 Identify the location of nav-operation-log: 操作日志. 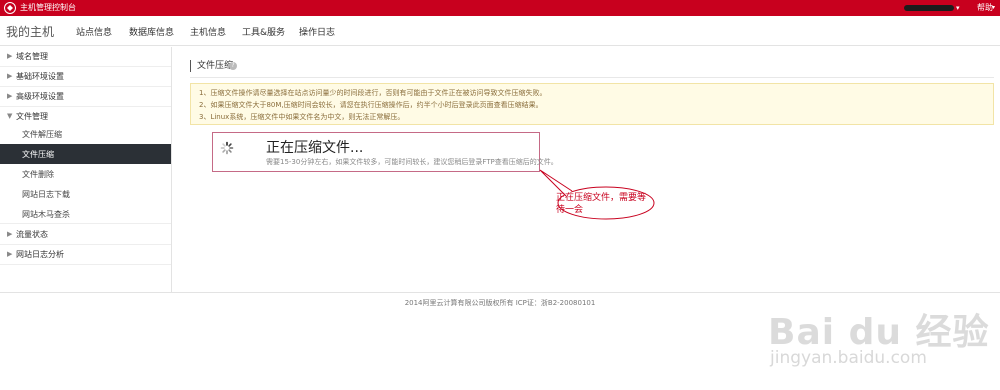
(317, 31).